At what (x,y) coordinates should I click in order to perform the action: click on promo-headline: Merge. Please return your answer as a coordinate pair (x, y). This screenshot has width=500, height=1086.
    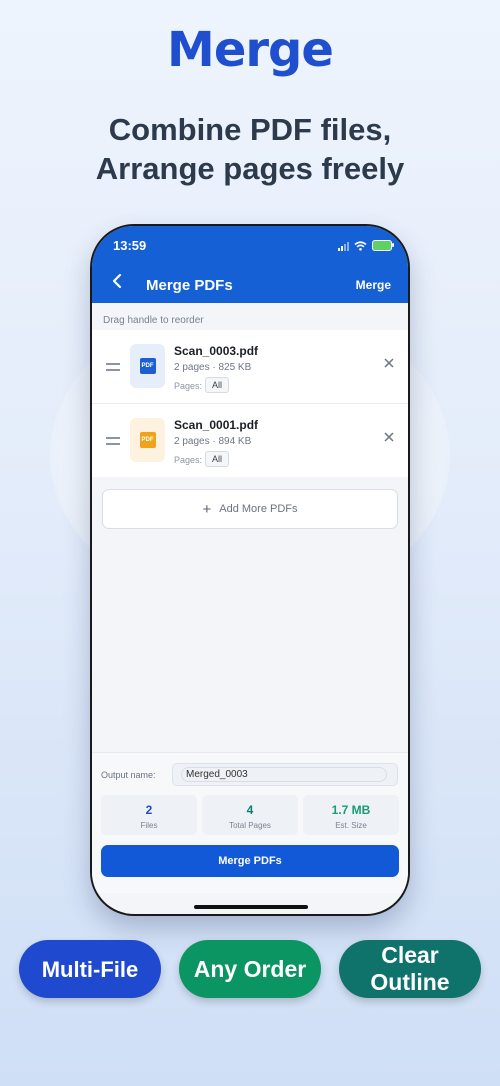
    Looking at the image, I should click on (250, 50).